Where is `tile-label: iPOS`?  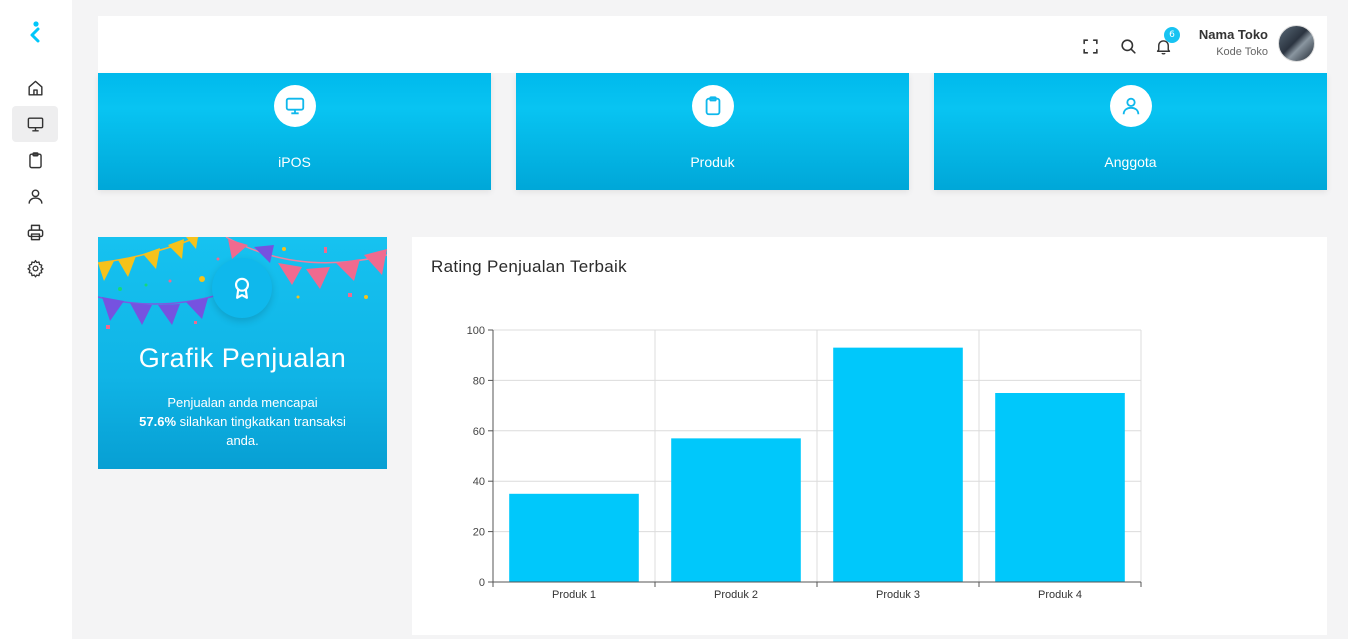
tile-label: iPOS is located at coordinates (294, 162).